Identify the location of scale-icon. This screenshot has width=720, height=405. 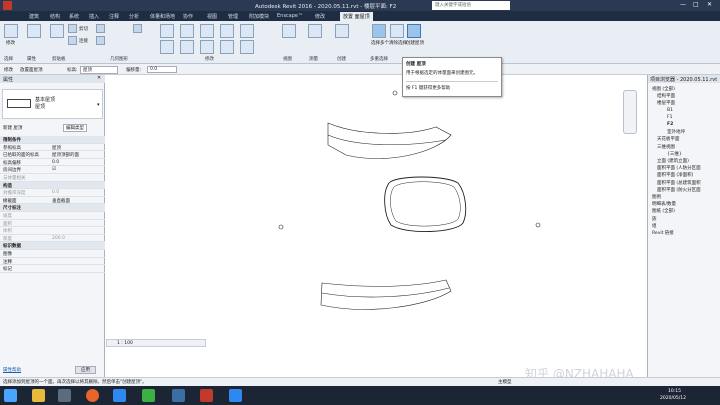
(227, 47).